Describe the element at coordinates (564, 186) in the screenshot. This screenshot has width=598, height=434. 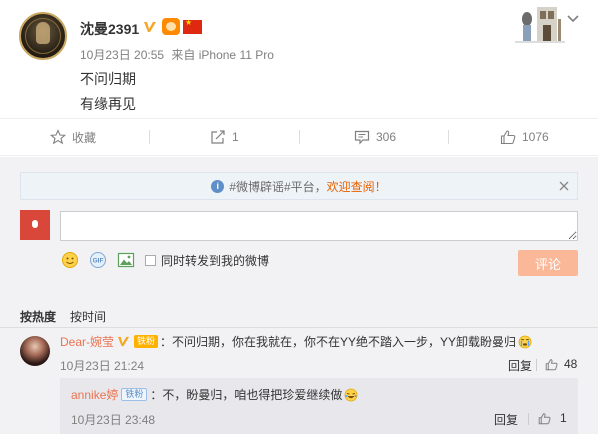
I see `close-icon` at that location.